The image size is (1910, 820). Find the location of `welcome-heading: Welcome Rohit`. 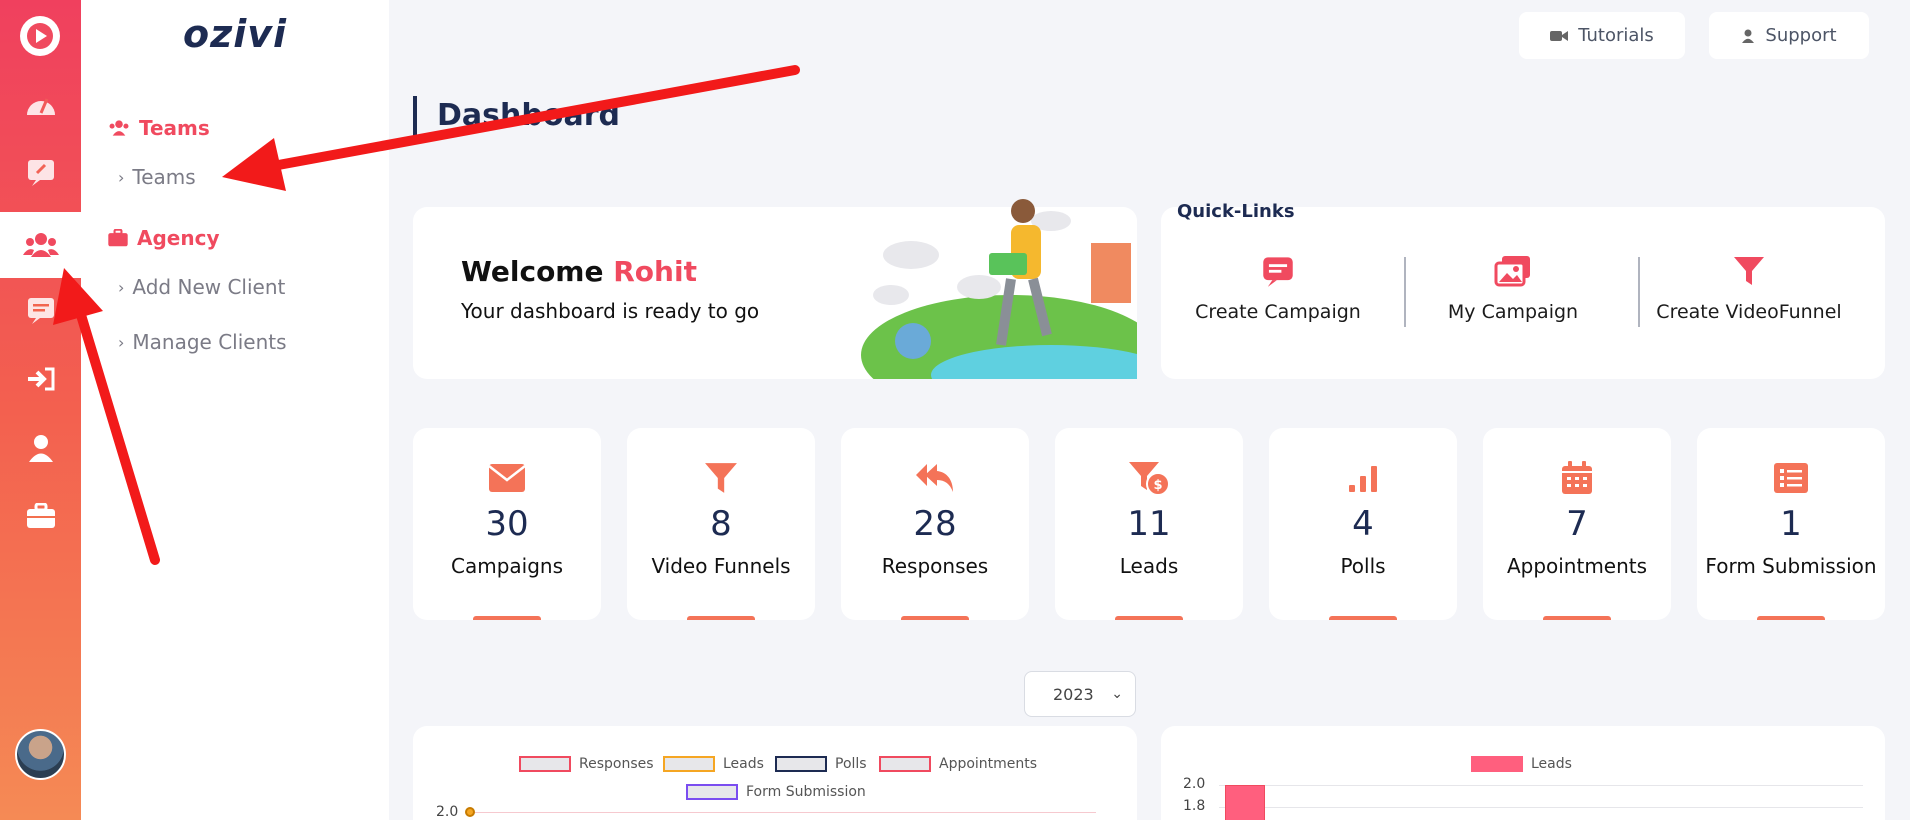

welcome-heading: Welcome Rohit is located at coordinates (579, 271).